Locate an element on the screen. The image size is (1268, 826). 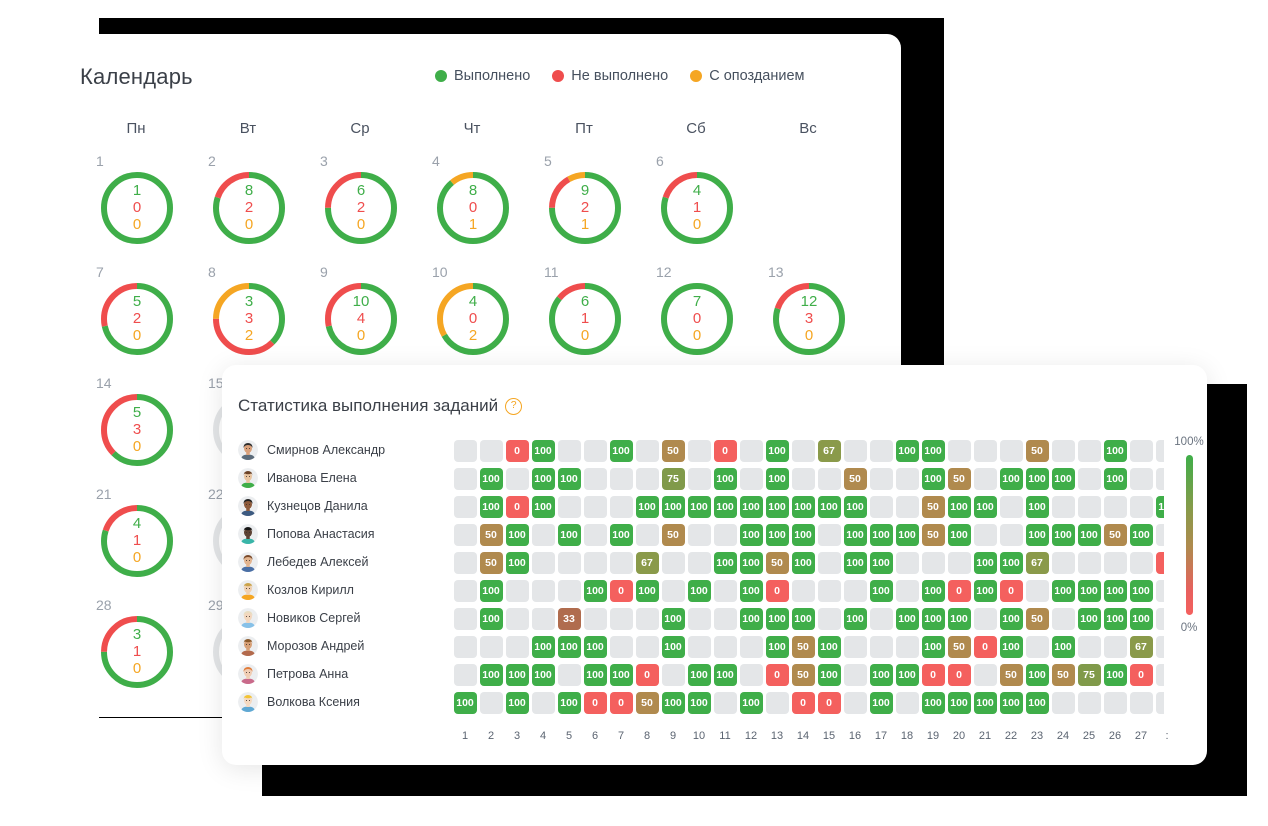
calendar-day-7: 7520 is located at coordinates (136, 316).